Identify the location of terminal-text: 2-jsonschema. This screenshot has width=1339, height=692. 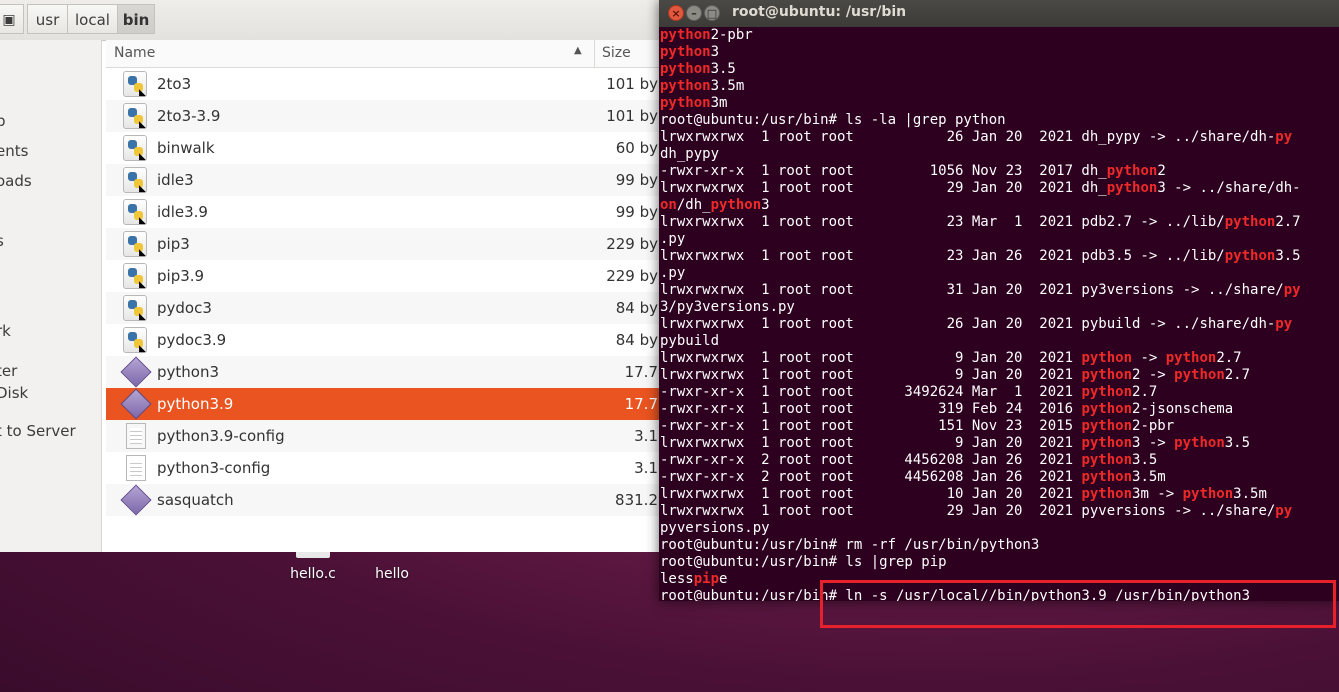
(1183, 409).